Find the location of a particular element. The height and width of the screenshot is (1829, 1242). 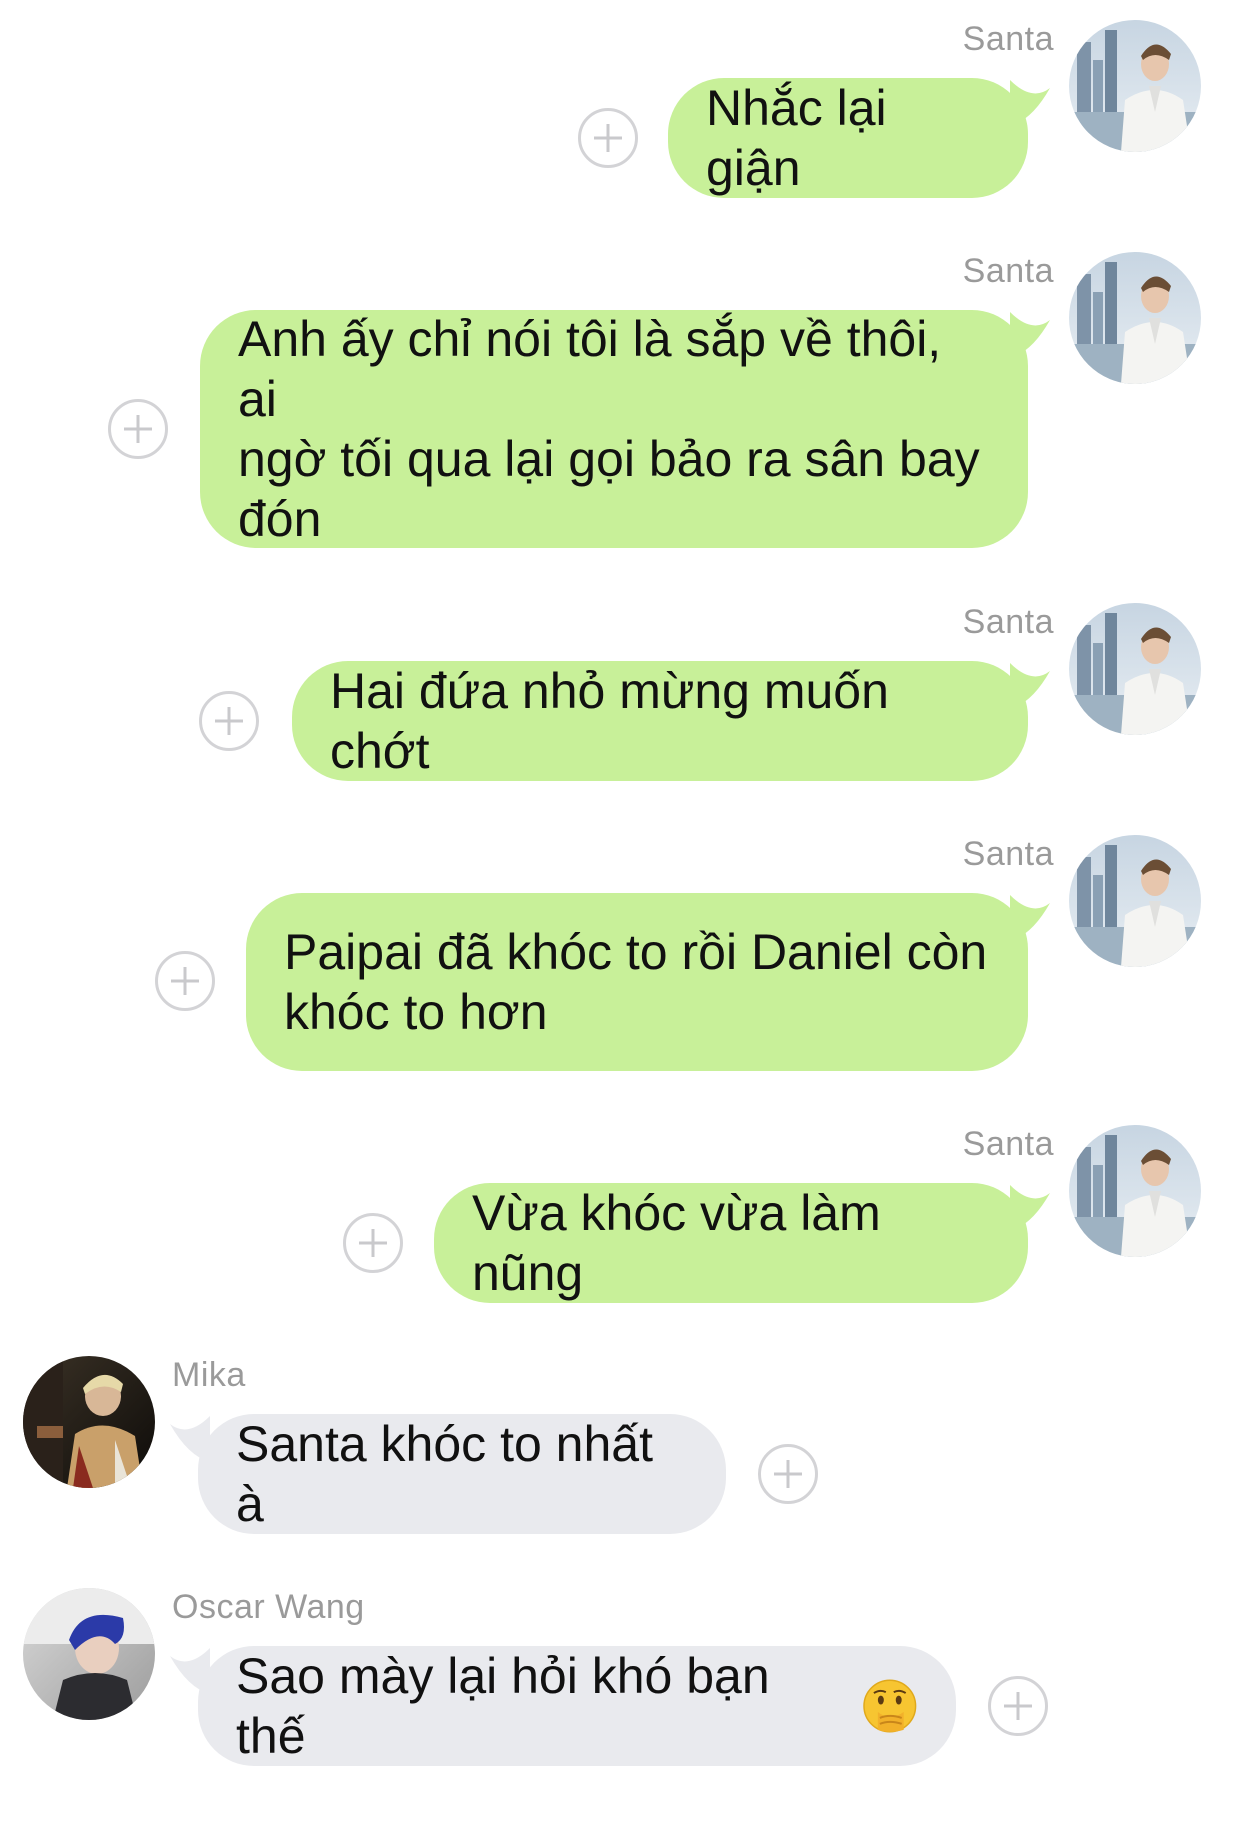

message-text: Vừa khóc vừa làm nũng is located at coordinates (683, 1243).